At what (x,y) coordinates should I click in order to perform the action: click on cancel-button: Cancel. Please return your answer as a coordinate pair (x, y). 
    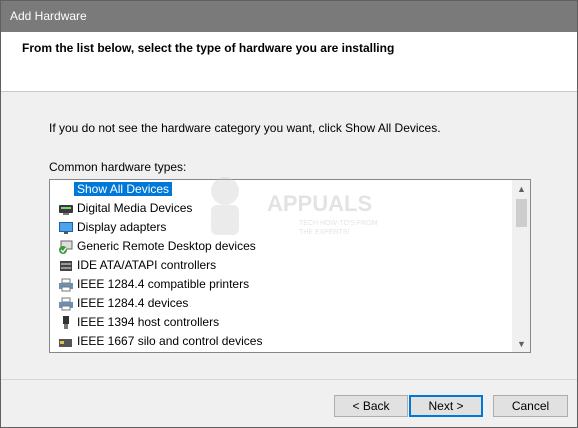
    Looking at the image, I should click on (530, 406).